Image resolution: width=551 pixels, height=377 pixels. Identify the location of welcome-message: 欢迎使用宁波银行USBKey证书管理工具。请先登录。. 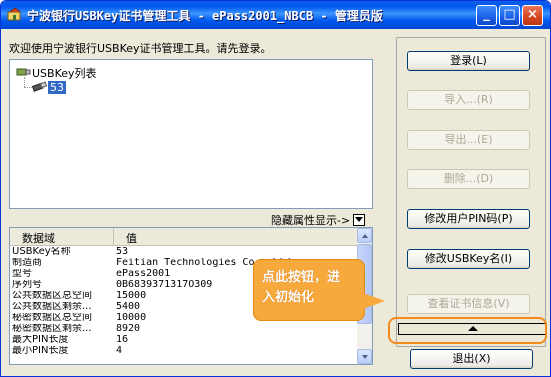
(140, 48).